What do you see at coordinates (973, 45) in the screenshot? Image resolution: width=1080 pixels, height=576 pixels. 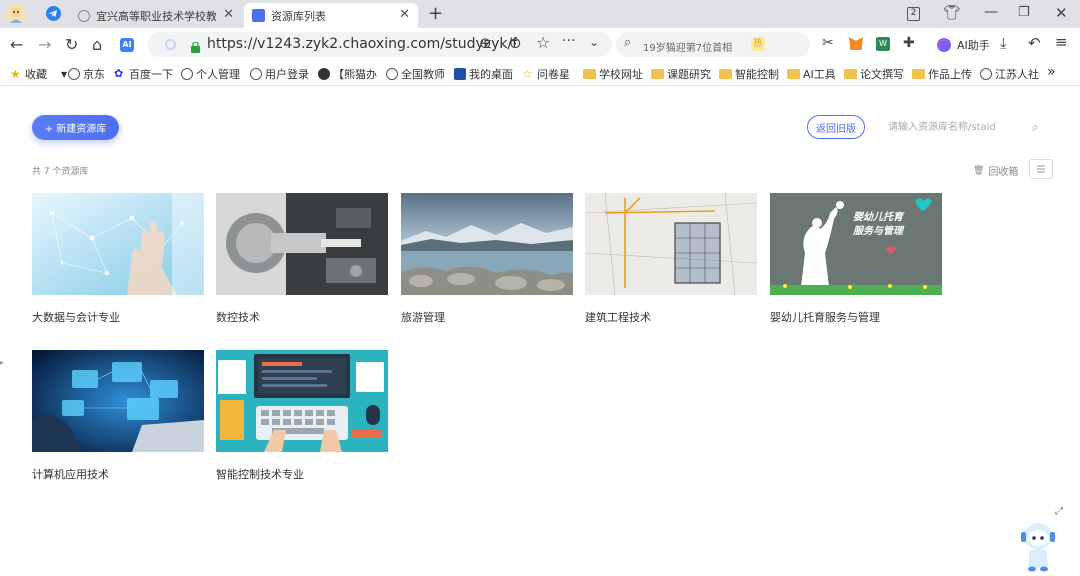 I see `ai-assistant-label: AI助手` at bounding box center [973, 45].